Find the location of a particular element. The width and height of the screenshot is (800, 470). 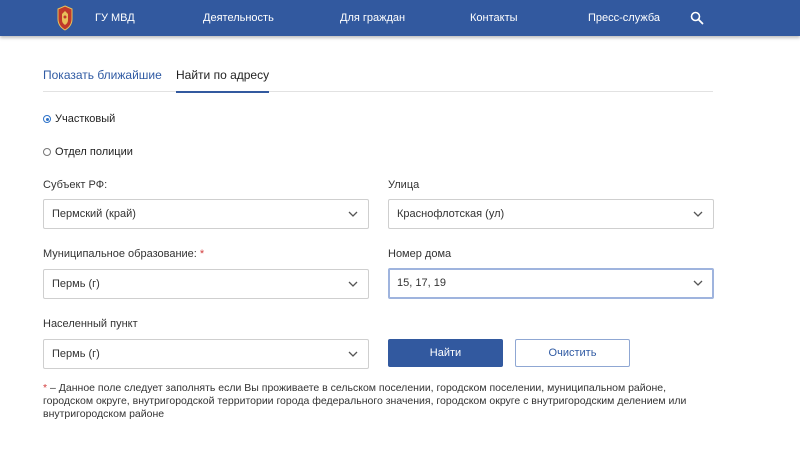

required-mark: * is located at coordinates (202, 254).